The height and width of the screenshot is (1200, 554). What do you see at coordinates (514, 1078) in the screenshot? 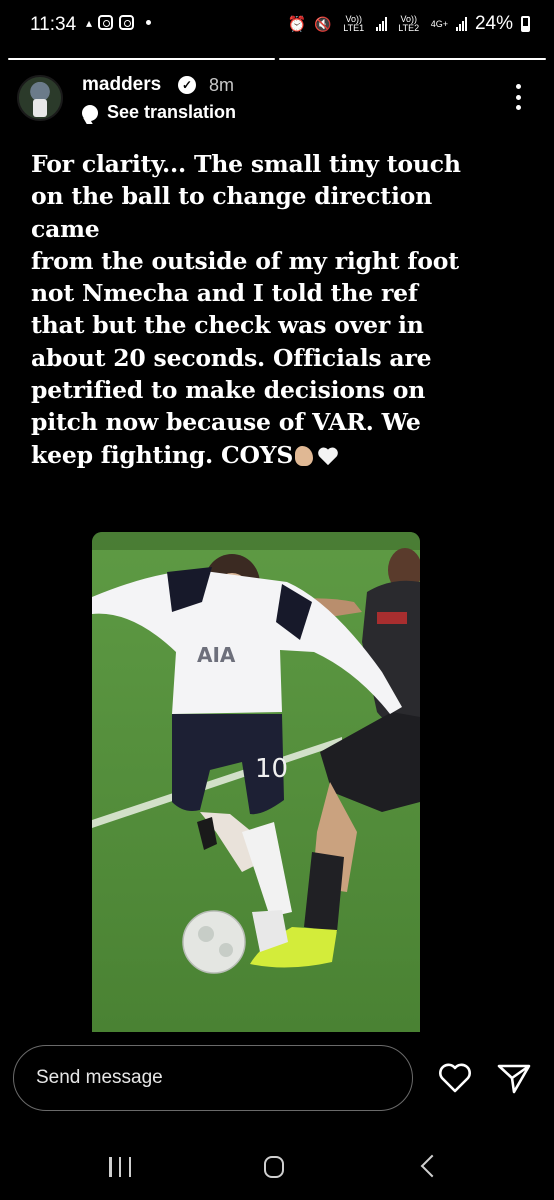
I see `send-icon` at bounding box center [514, 1078].